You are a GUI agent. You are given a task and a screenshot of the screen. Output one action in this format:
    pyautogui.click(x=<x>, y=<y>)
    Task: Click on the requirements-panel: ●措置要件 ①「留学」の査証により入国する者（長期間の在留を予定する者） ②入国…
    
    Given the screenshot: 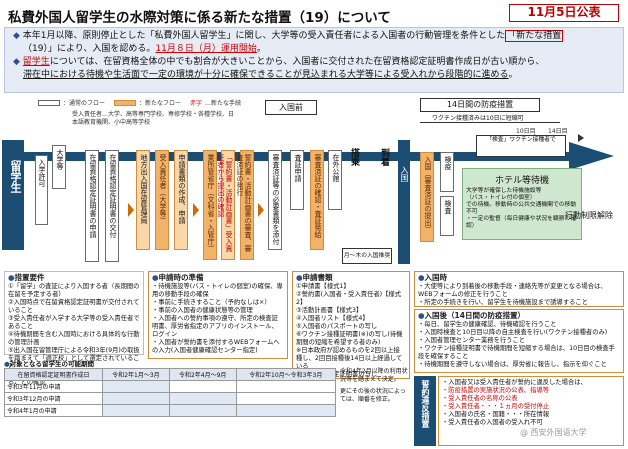 What is the action you would take?
    pyautogui.click(x=74, y=328)
    